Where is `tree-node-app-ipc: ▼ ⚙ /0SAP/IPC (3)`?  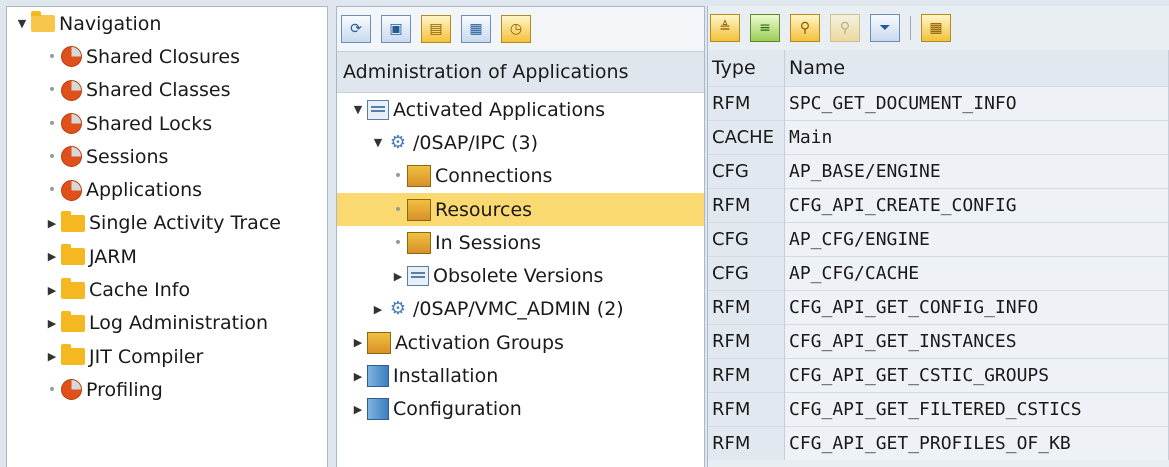 tree-node-app-ipc: ▼ ⚙ /0SAP/IPC (3) is located at coordinates (520, 142).